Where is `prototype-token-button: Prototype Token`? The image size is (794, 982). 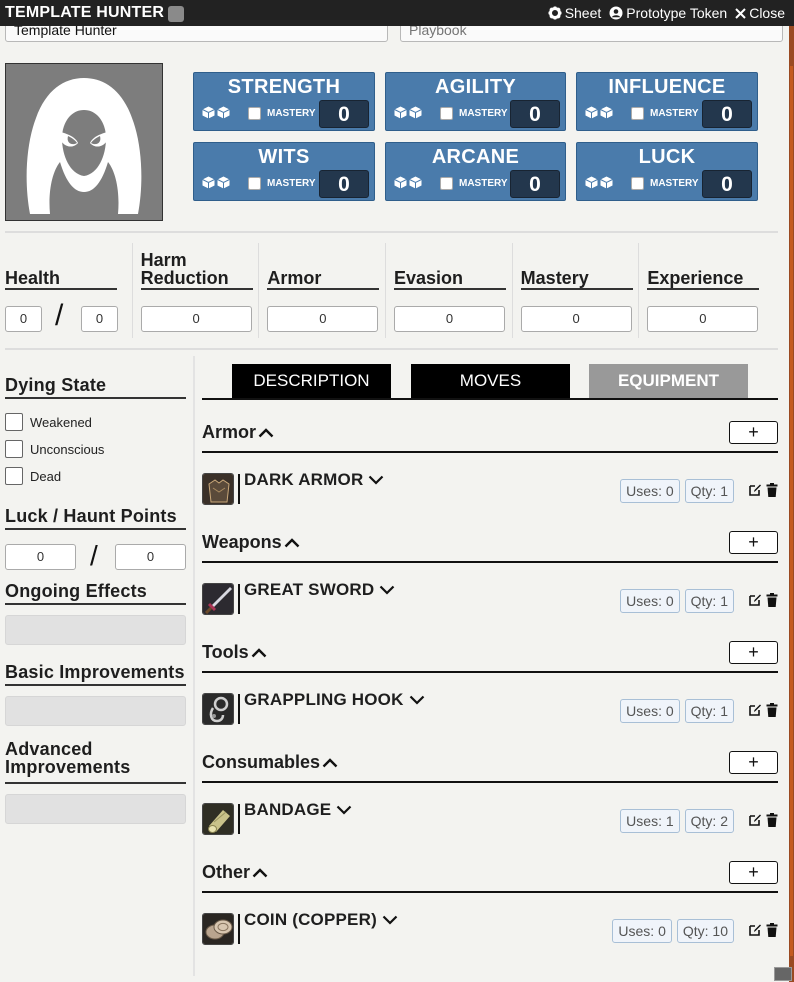
prototype-token-button: Prototype Token is located at coordinates (668, 13).